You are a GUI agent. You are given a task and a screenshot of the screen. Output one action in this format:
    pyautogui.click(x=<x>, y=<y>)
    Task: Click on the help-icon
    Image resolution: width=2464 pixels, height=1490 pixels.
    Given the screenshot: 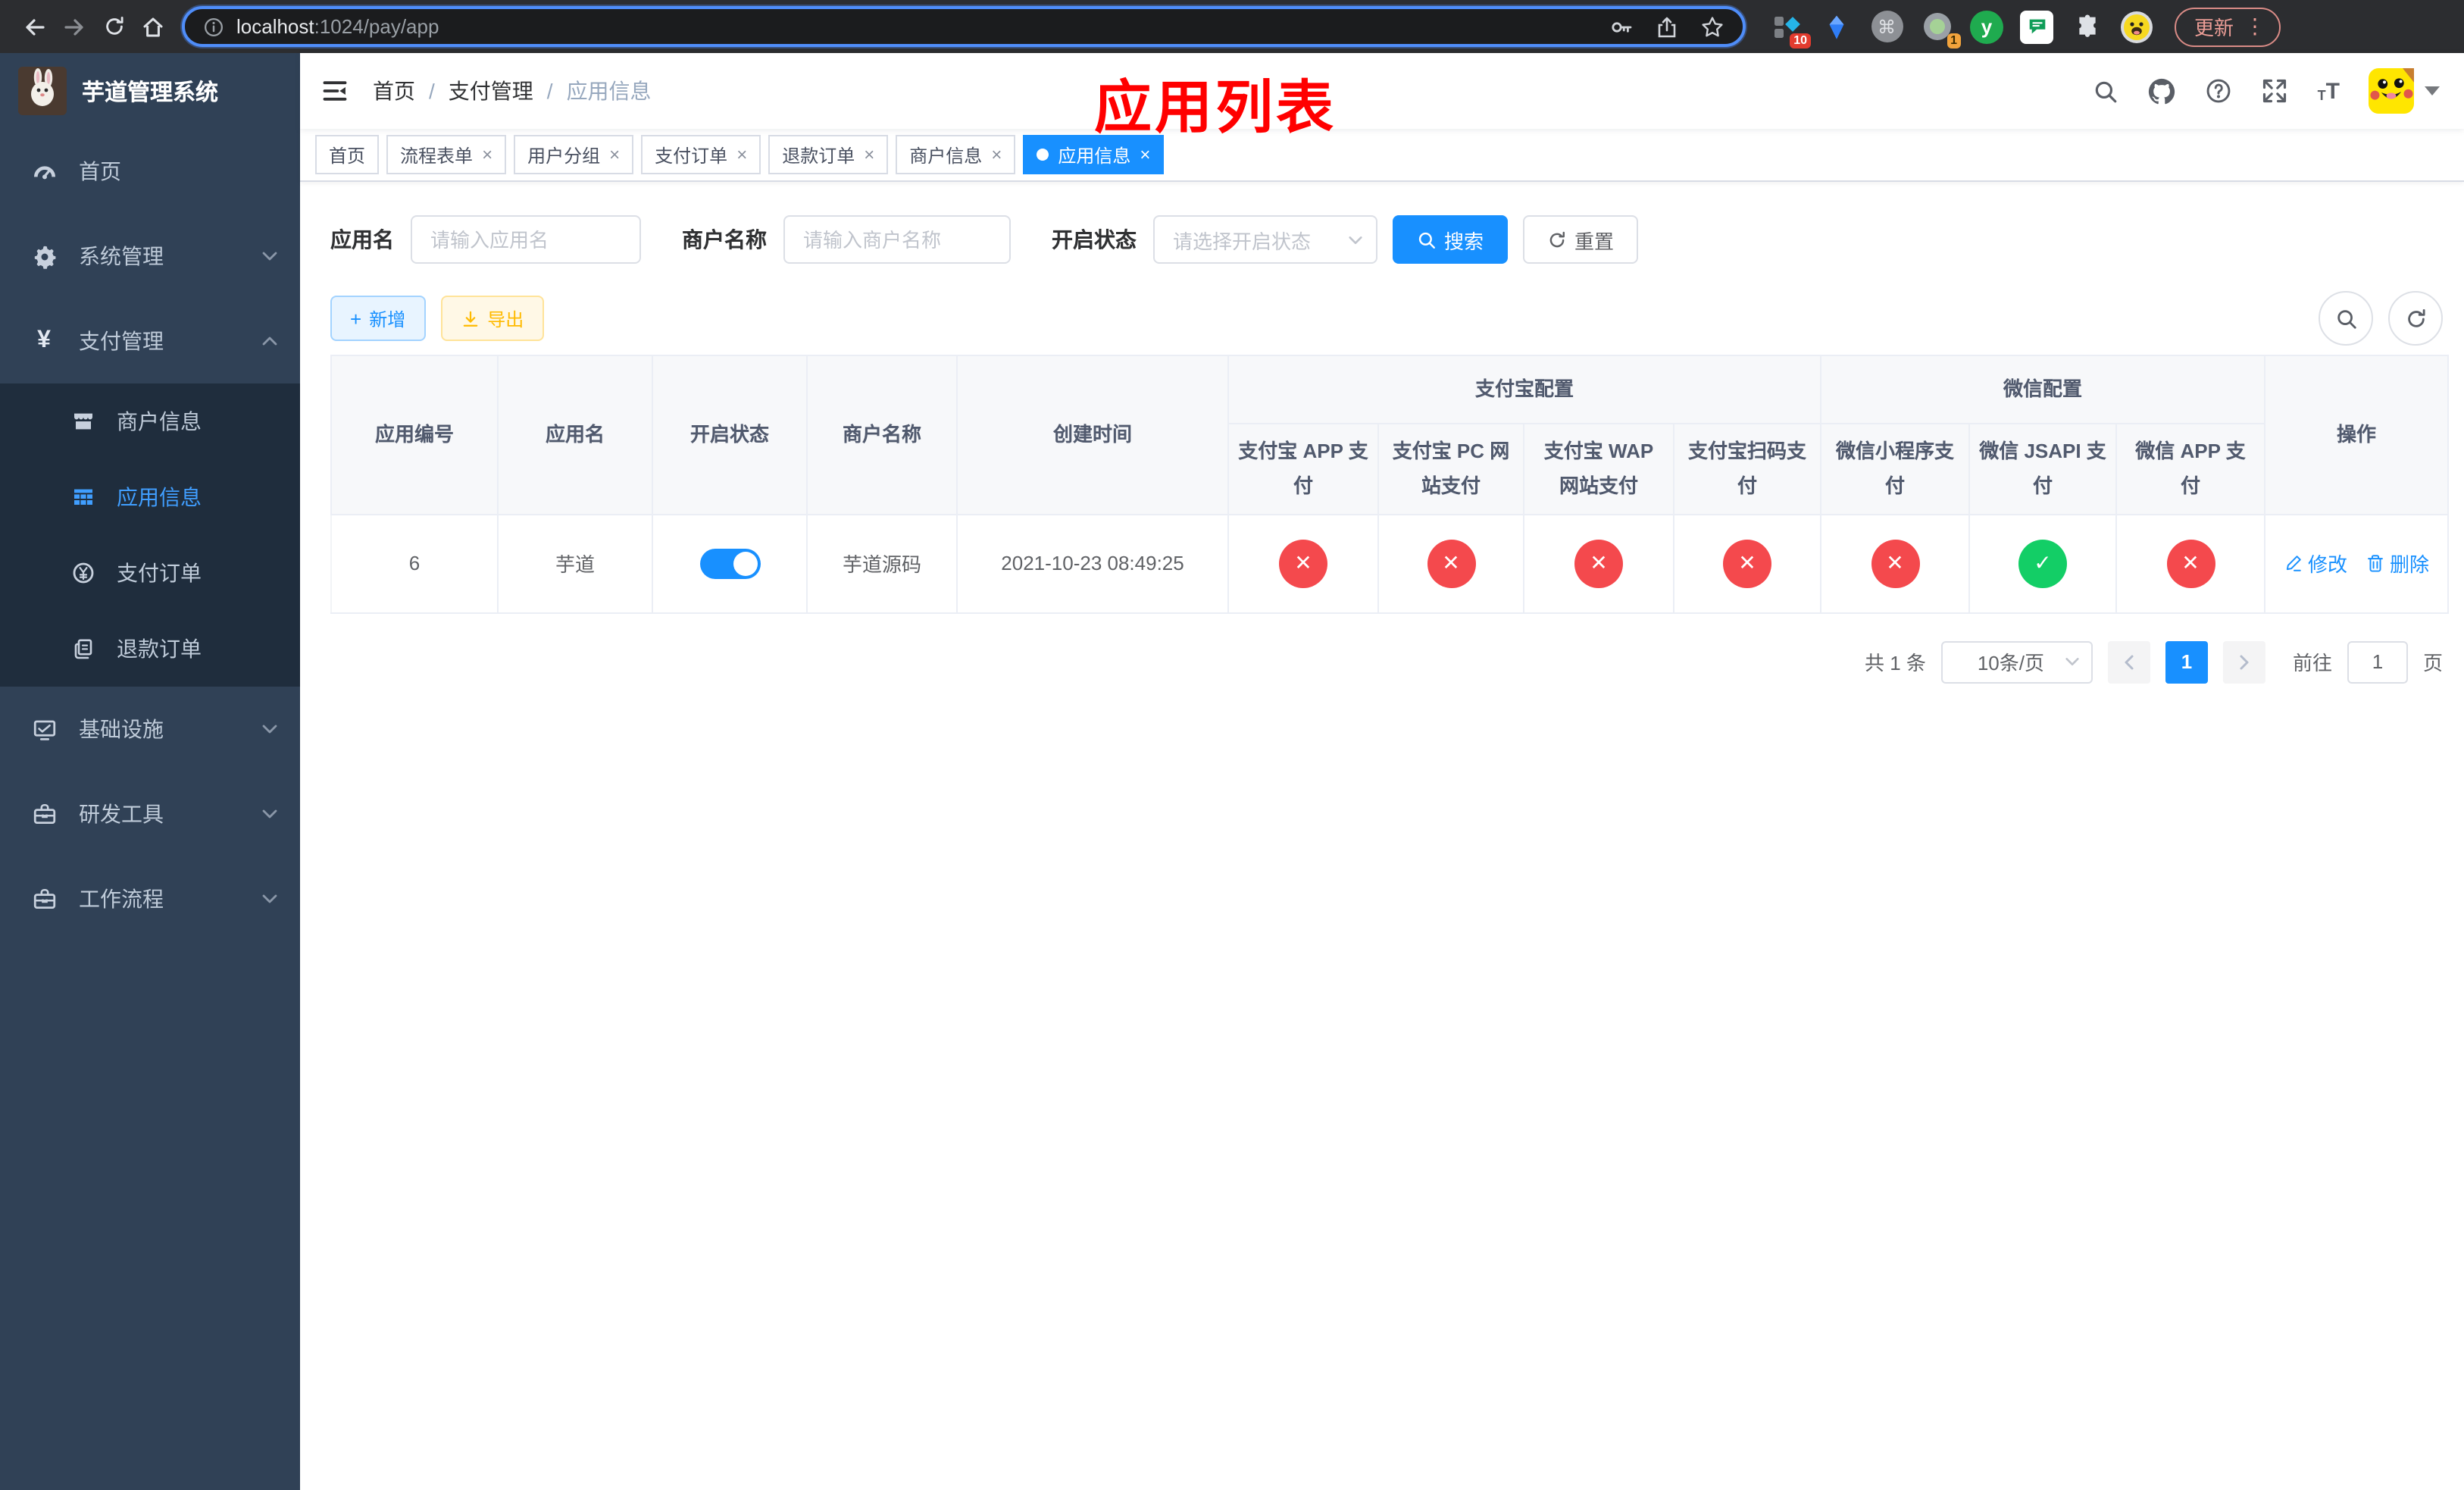 What is the action you would take?
    pyautogui.click(x=2219, y=91)
    